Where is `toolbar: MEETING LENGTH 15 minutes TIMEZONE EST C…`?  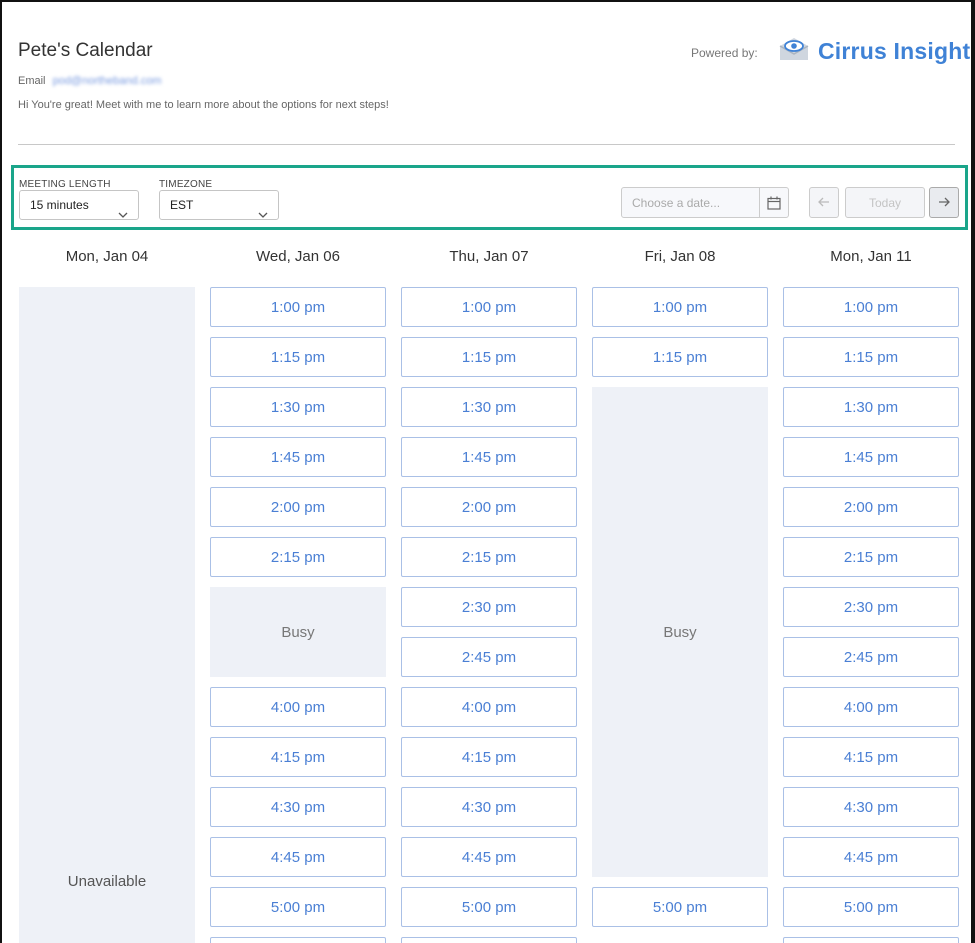
toolbar: MEETING LENGTH 15 minutes TIMEZONE EST C… is located at coordinates (489, 197).